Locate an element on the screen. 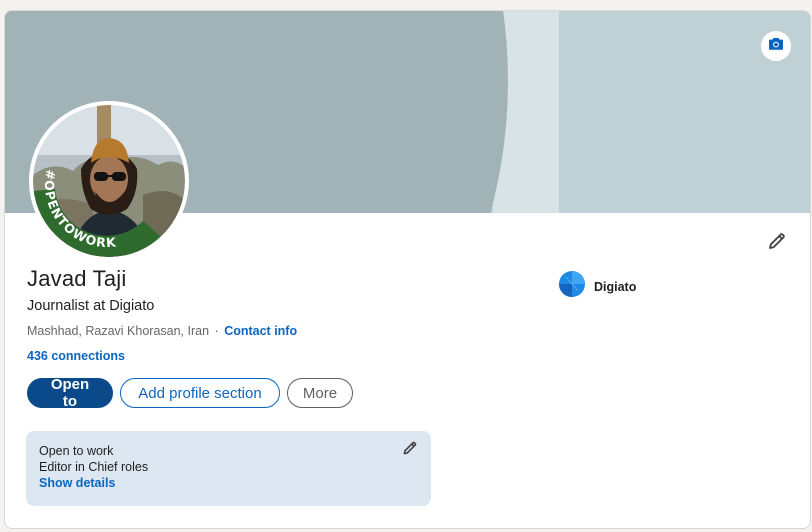  edit-banner-button is located at coordinates (776, 46).